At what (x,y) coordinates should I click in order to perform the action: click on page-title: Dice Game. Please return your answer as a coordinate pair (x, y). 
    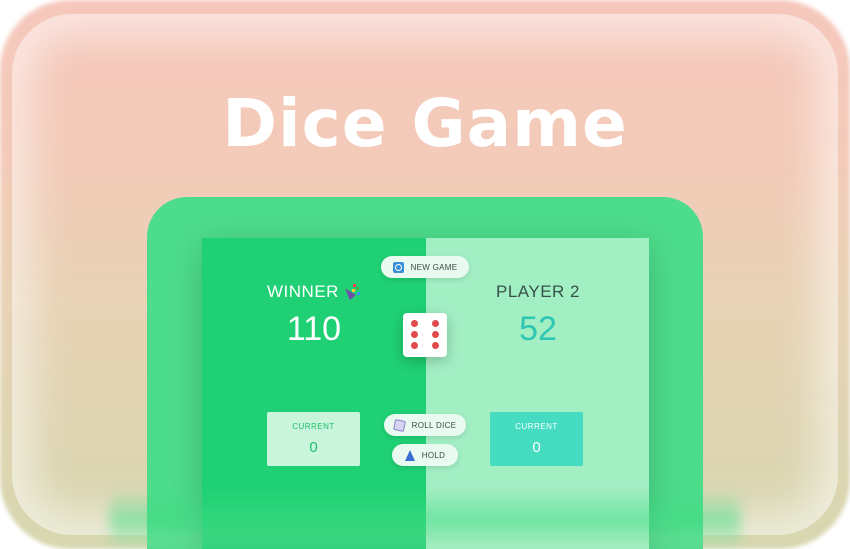
    Looking at the image, I should click on (425, 123).